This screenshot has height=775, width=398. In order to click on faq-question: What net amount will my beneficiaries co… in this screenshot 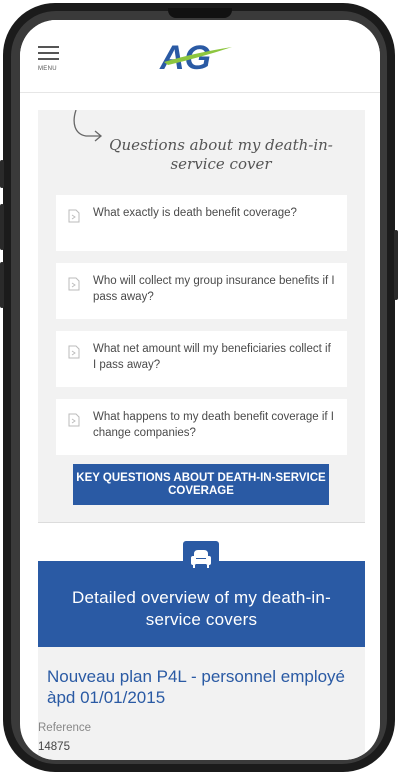, I will do `click(212, 357)`.